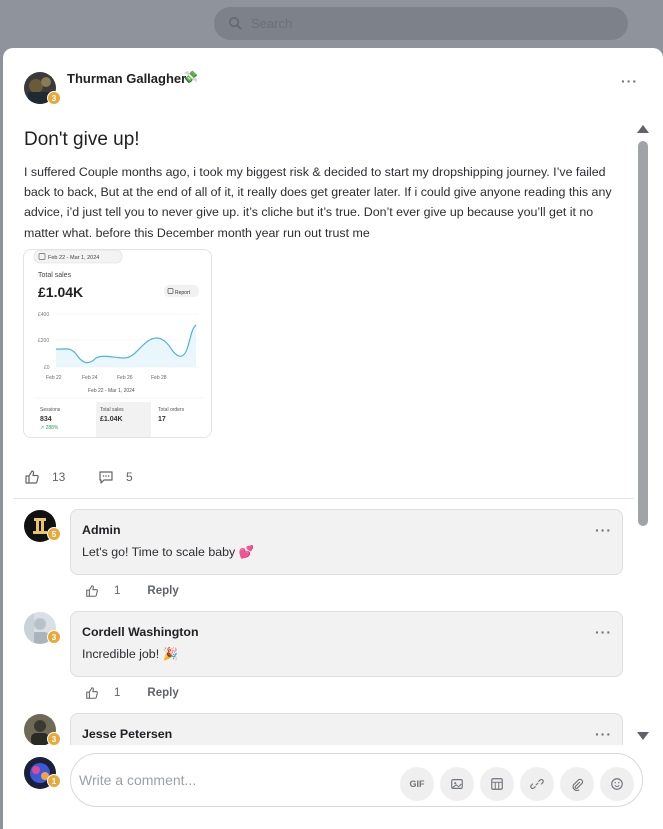 The height and width of the screenshot is (829, 663). What do you see at coordinates (272, 23) in the screenshot?
I see `search-placeholder: Search` at bounding box center [272, 23].